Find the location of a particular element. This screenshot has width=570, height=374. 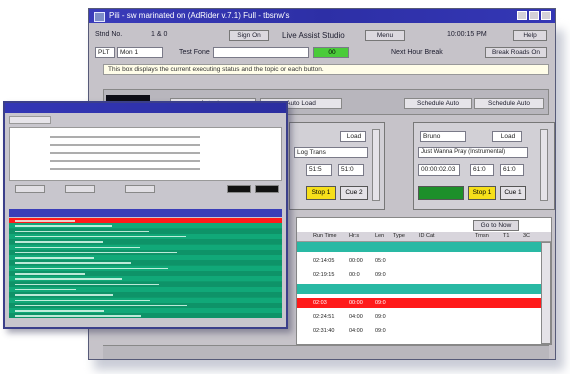

secondary-log-panel is located at coordinates (145, 154).